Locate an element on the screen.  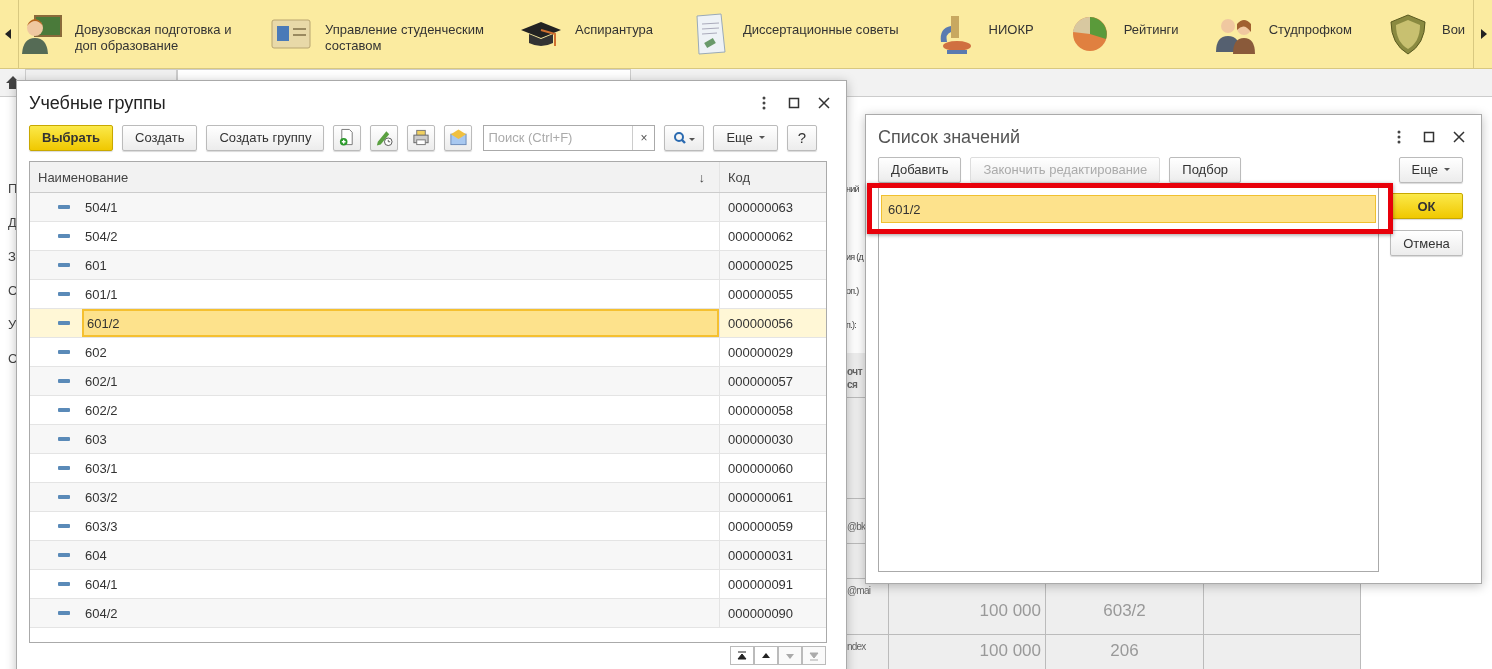
section-link: Диссертационные советы is located at coordinates (821, 30).